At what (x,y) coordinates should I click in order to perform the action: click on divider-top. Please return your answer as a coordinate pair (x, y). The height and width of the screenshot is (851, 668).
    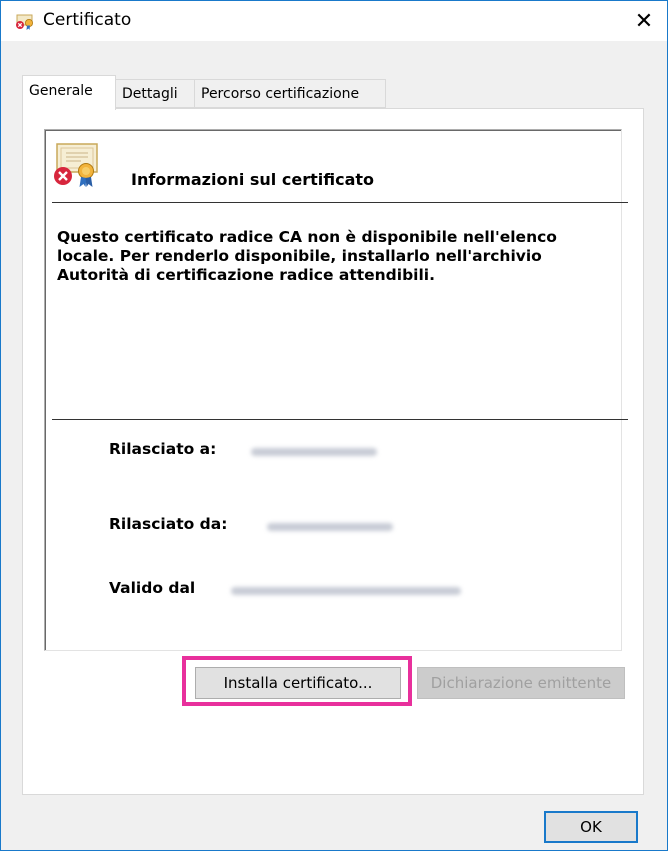
    Looking at the image, I should click on (340, 202).